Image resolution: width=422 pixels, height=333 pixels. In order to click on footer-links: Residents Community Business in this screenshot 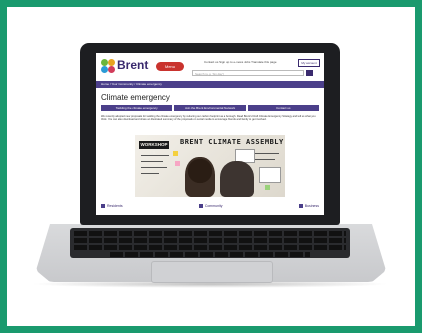, I will do `click(210, 206)`.